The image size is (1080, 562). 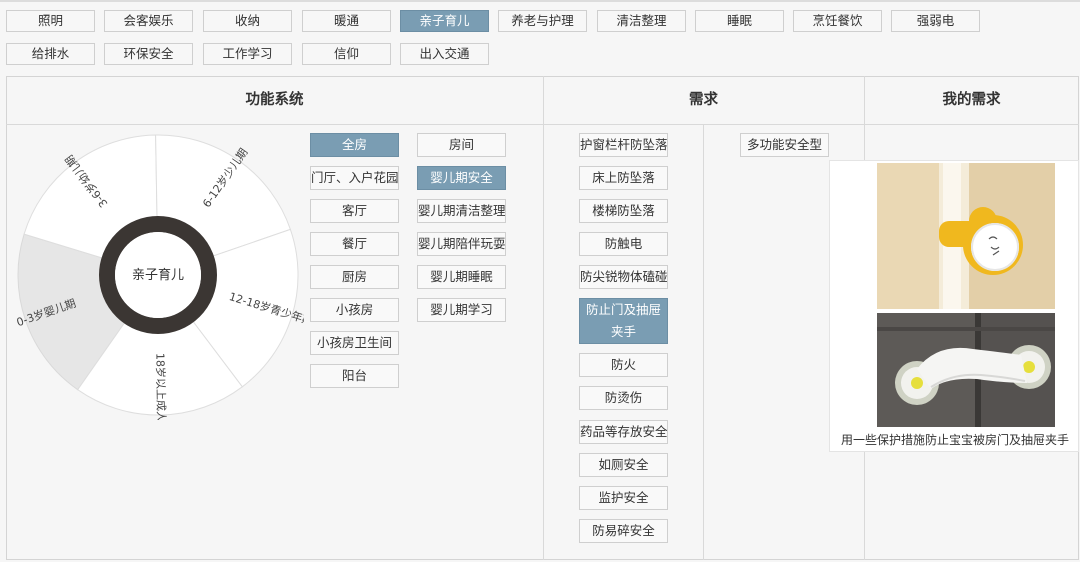 What do you see at coordinates (837, 21) in the screenshot?
I see `category-tab-cooking: 烹饪餐饮` at bounding box center [837, 21].